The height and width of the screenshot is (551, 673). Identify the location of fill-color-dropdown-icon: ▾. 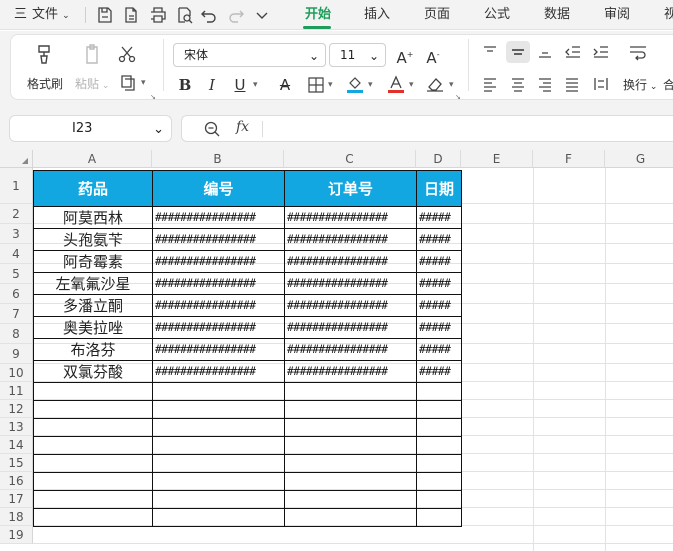
(370, 85).